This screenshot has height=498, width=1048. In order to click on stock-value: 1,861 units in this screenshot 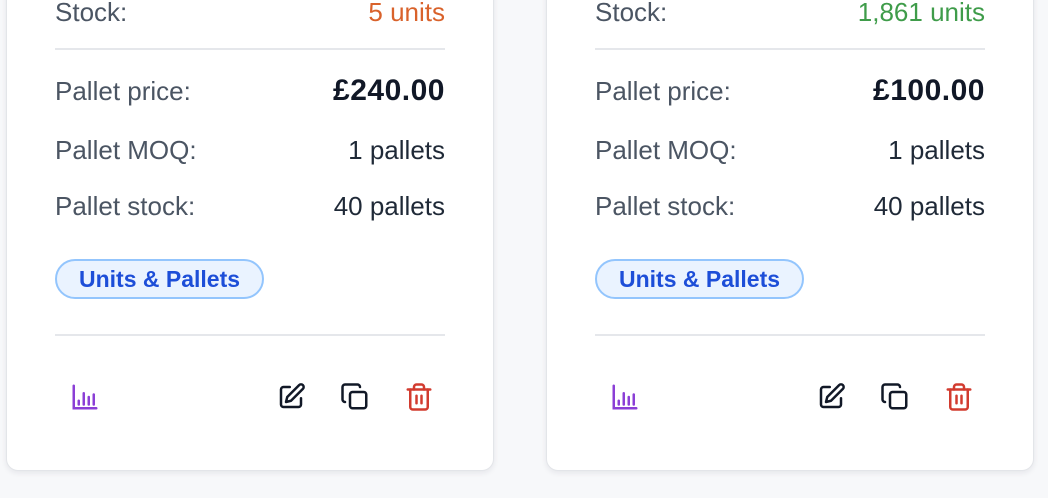, I will do `click(921, 13)`.